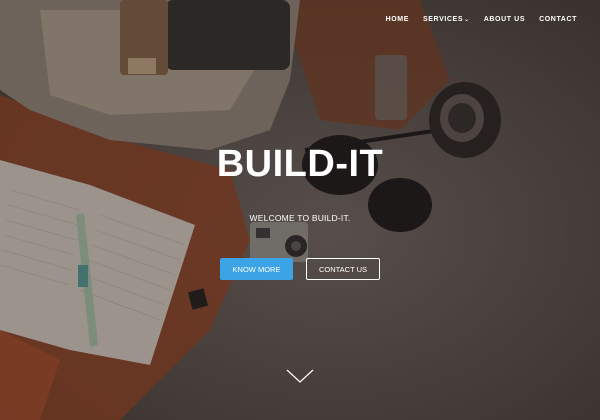 The image size is (600, 420). I want to click on nav-services: SERVICES ⌄, so click(446, 19).